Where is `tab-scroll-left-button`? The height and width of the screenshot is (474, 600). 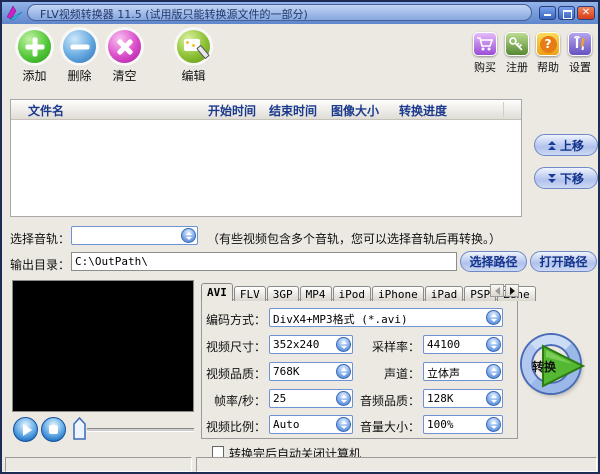 tab-scroll-left-button is located at coordinates (497, 290).